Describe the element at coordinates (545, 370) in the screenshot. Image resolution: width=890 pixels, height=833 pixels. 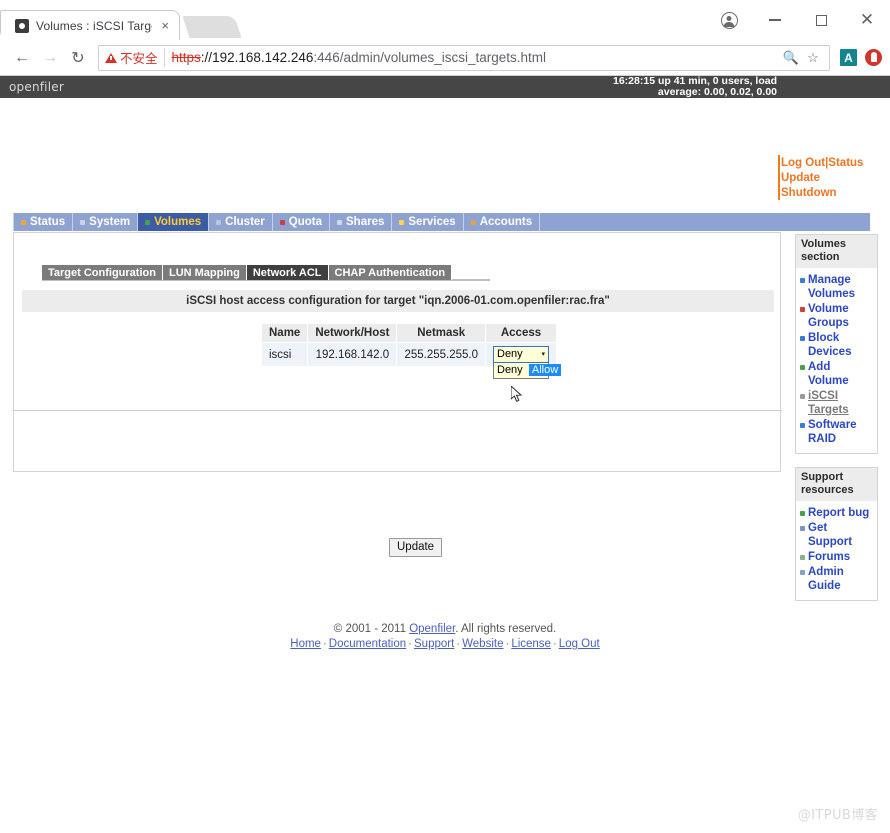
I see `access-option-allow: Allow` at that location.